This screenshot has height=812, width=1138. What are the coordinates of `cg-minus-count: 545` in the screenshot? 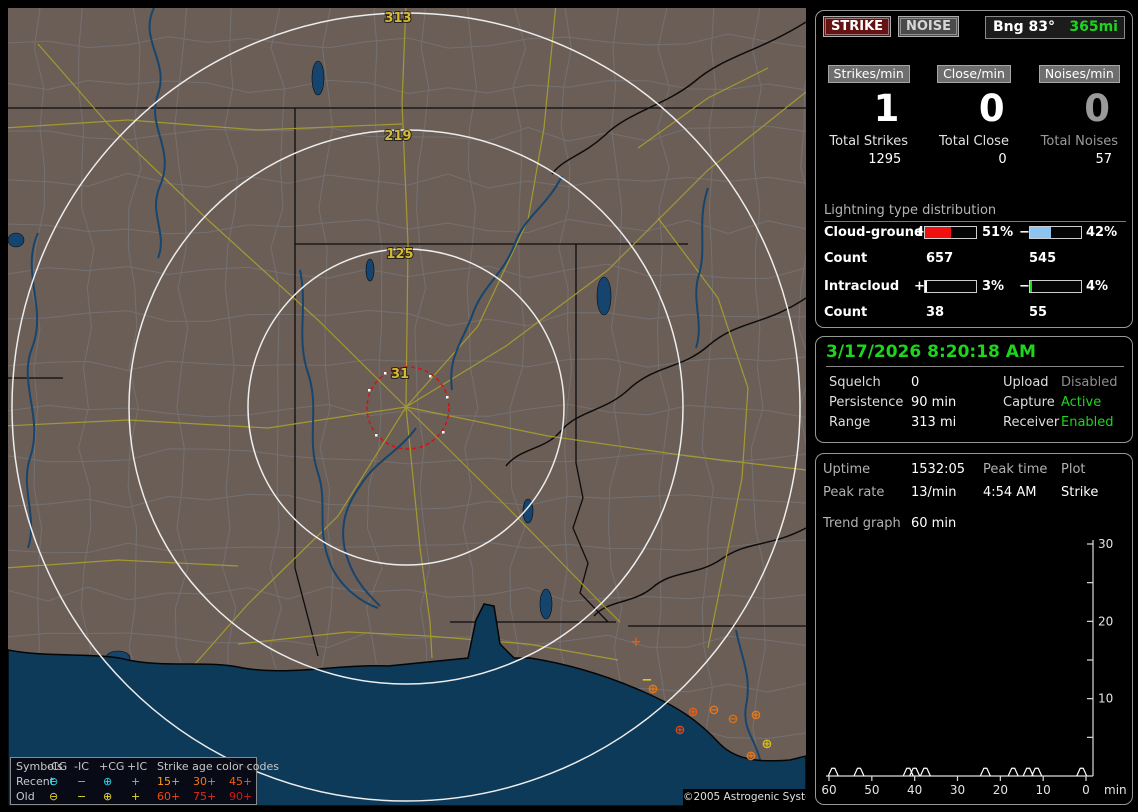 It's located at (1043, 258).